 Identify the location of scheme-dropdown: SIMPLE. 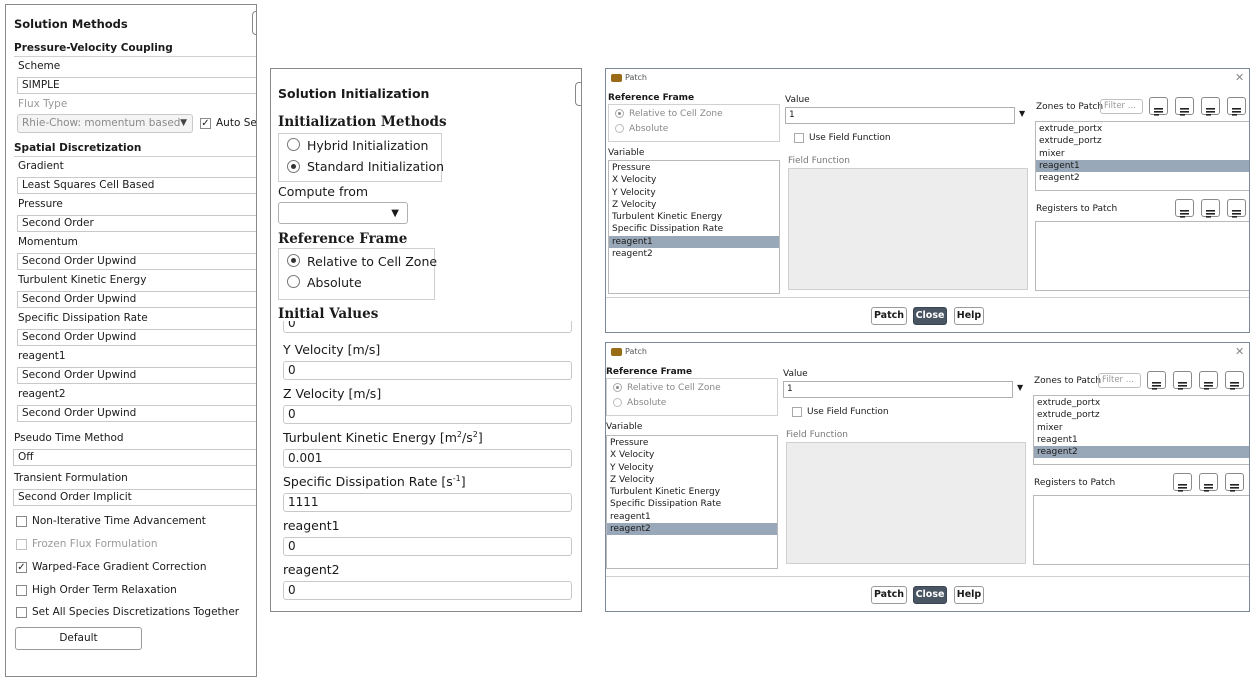
(136, 85).